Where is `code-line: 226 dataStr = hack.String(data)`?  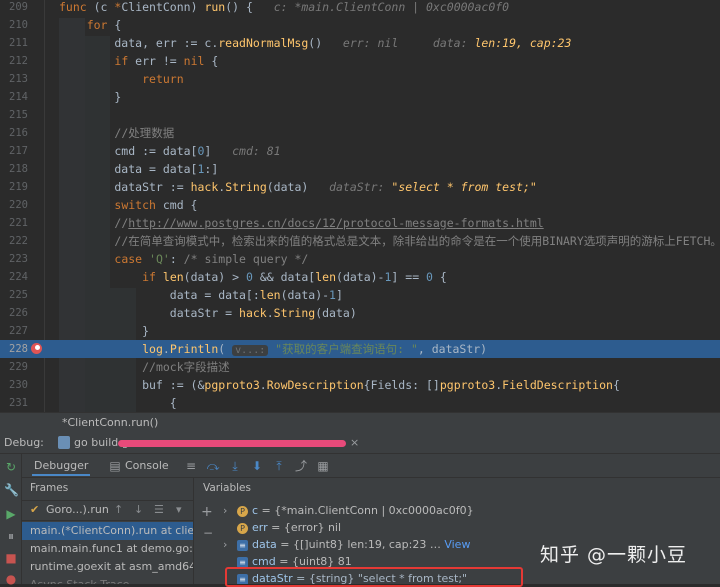 code-line: 226 dataStr = hack.String(data) is located at coordinates (360, 313).